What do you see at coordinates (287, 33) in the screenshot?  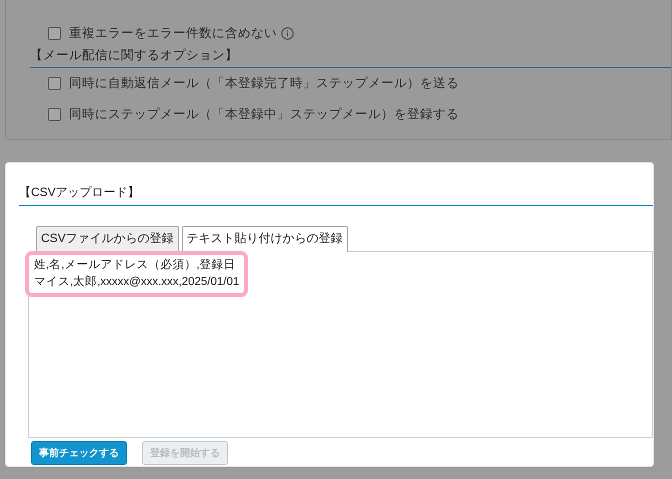 I see `info-icon` at bounding box center [287, 33].